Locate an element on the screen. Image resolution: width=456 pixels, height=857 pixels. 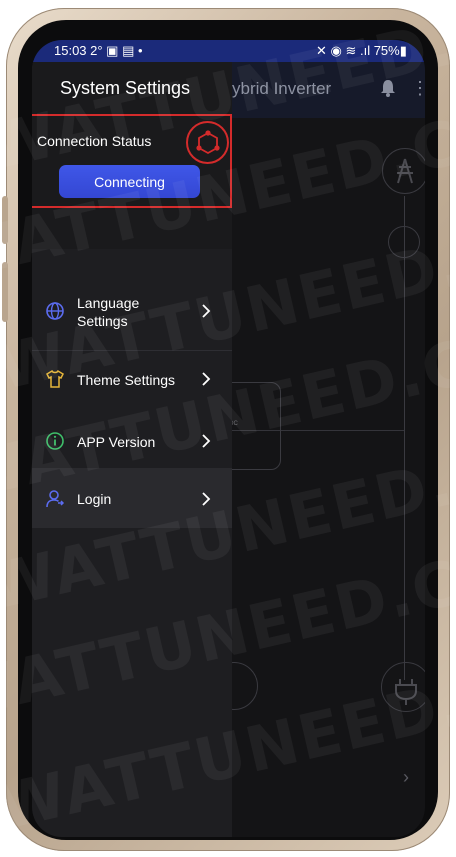
tshirt-icon is located at coordinates (55, 378).